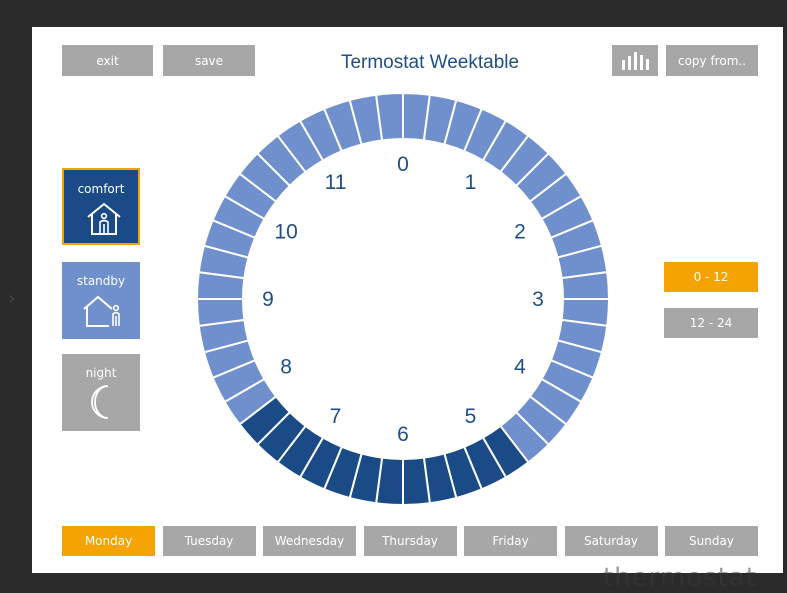  Describe the element at coordinates (101, 189) in the screenshot. I see `comfort-label: comfort` at that location.